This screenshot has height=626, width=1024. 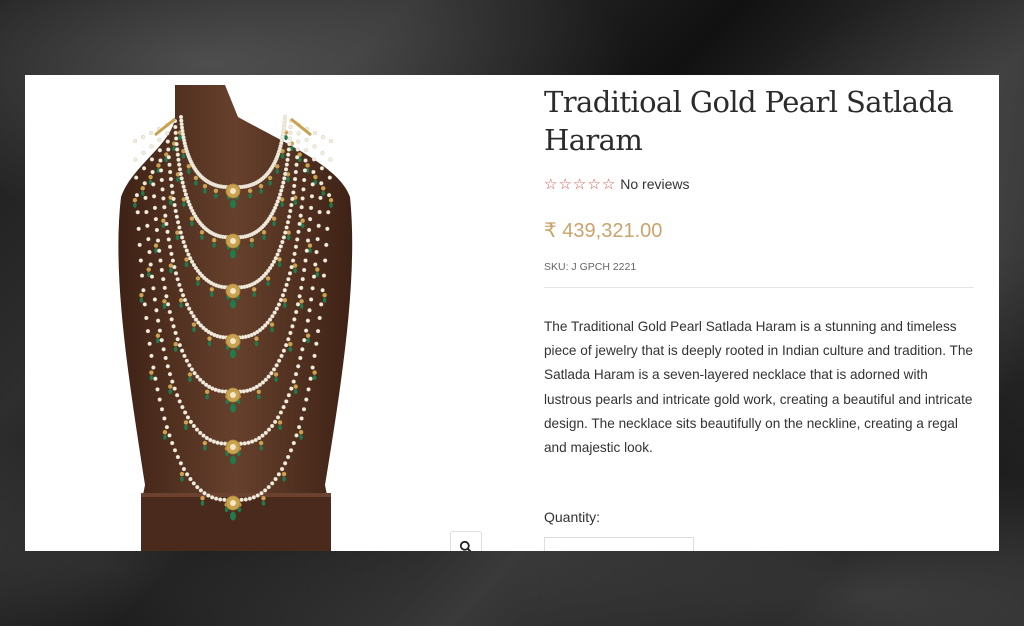 I want to click on zoom-button, so click(x=466, y=541).